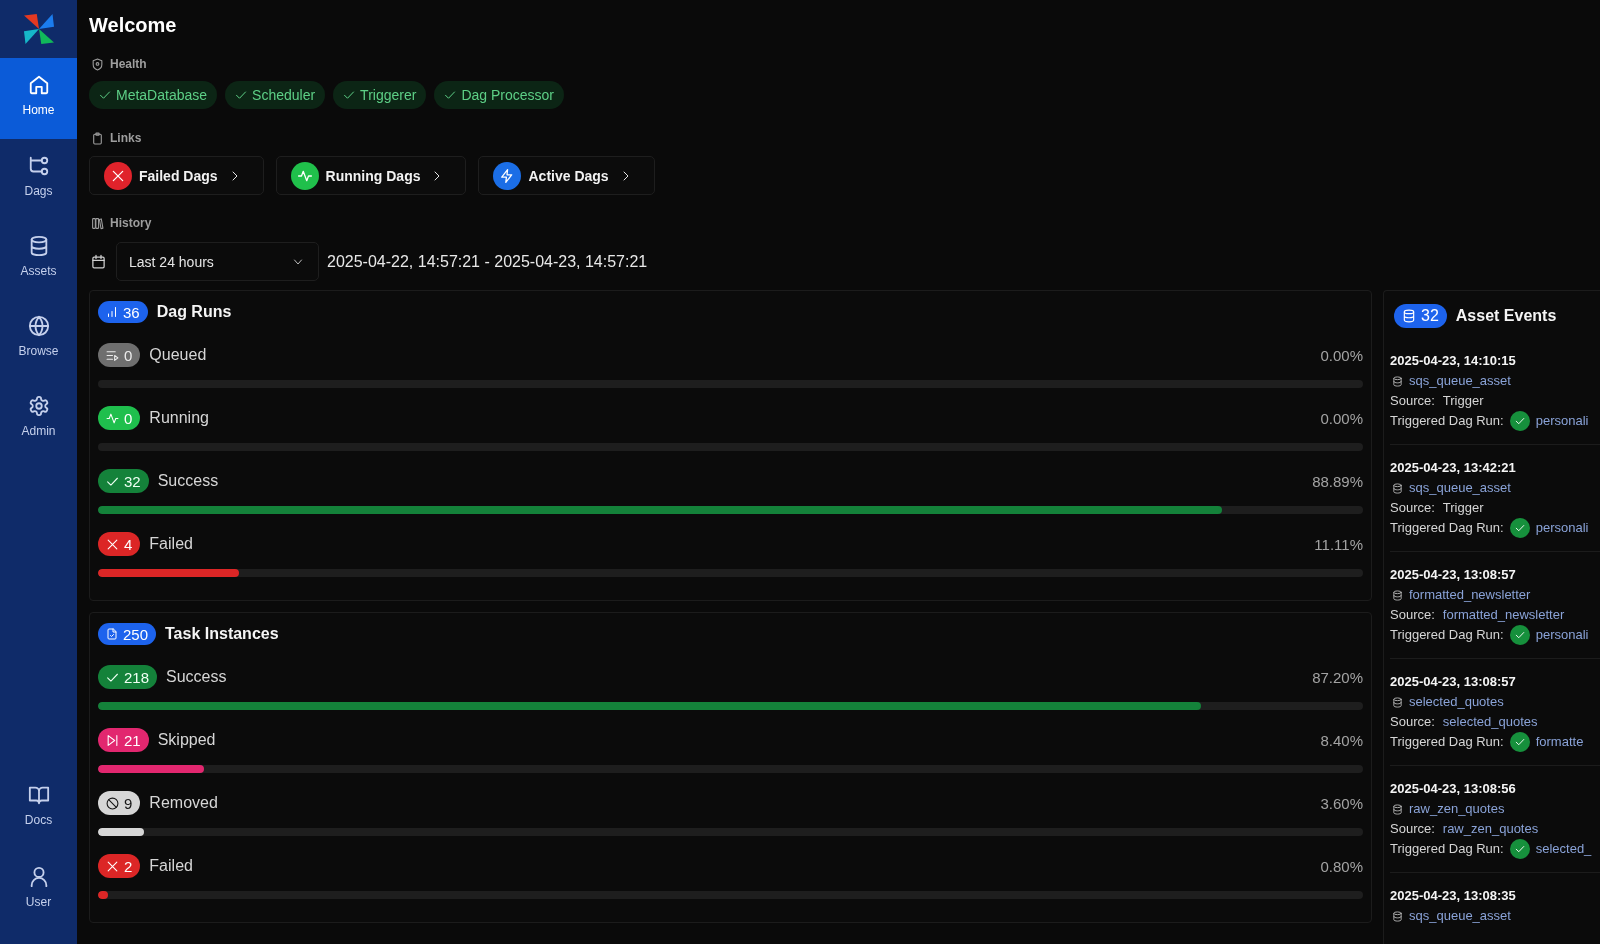 The image size is (1600, 944). I want to click on sidebar-item: Dags, so click(38, 179).